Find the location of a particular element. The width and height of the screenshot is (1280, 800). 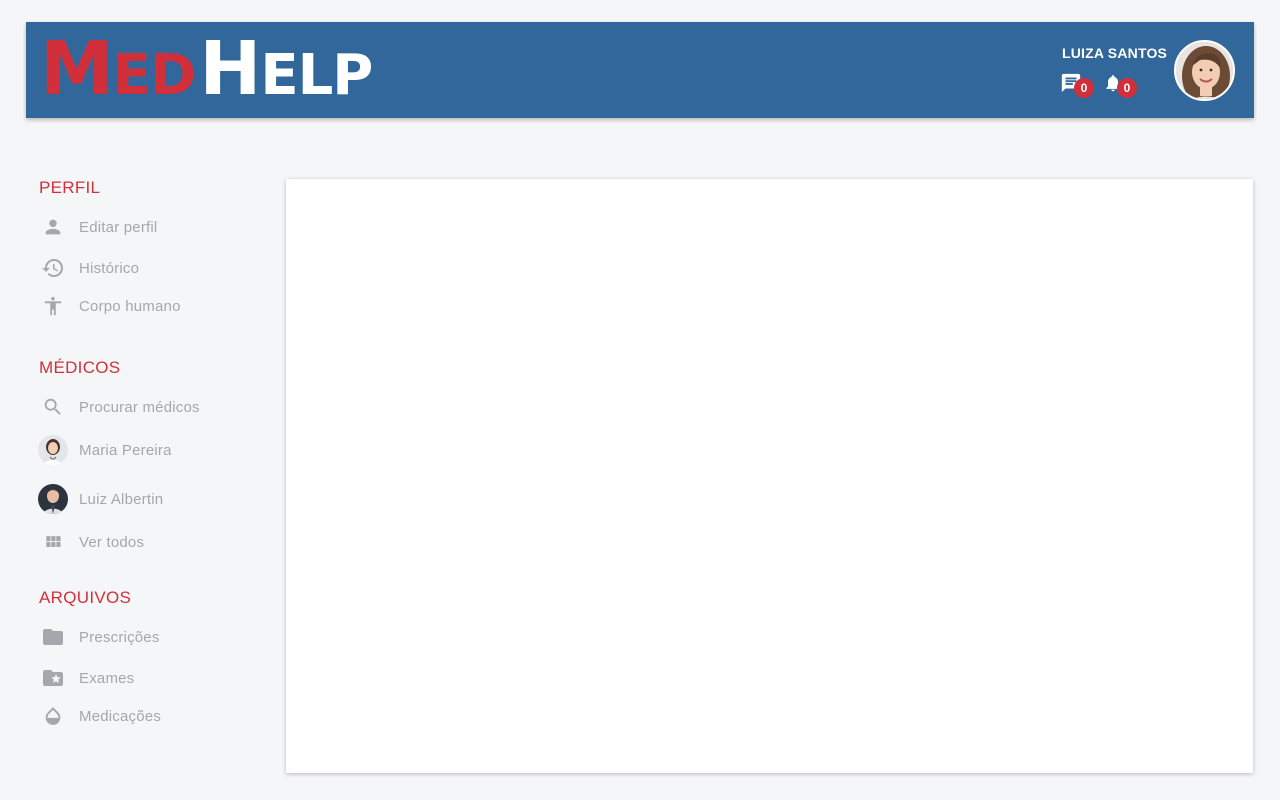

person-icon is located at coordinates (53, 227).